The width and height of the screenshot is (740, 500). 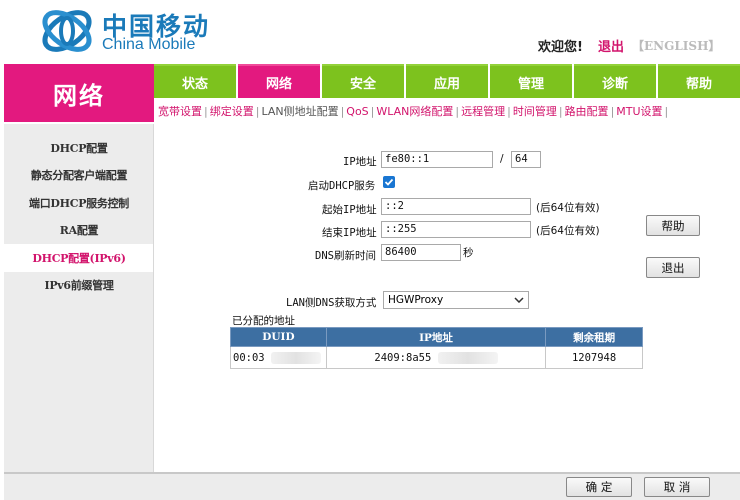 I want to click on exit-button: 退出, so click(x=673, y=267).